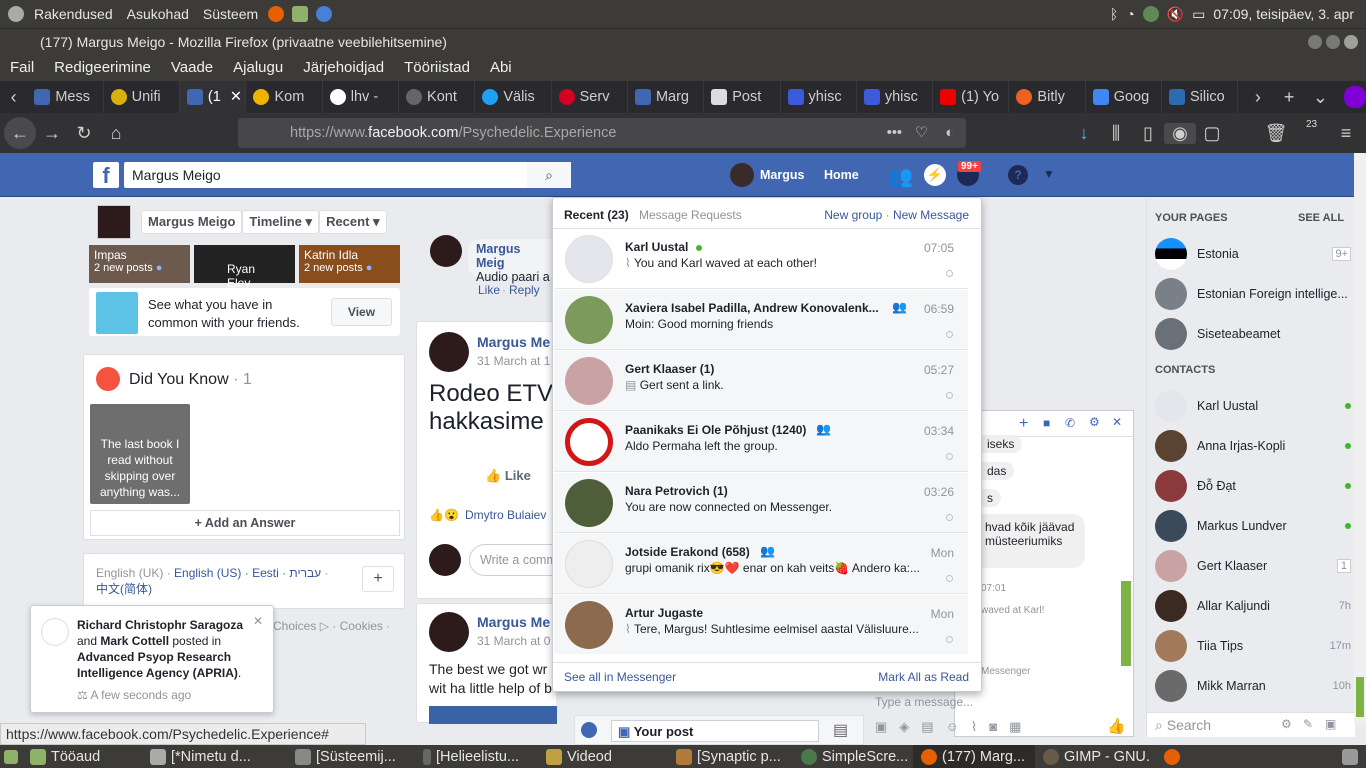  Describe the element at coordinates (52, 133) in the screenshot. I see `forward-button: →` at that location.